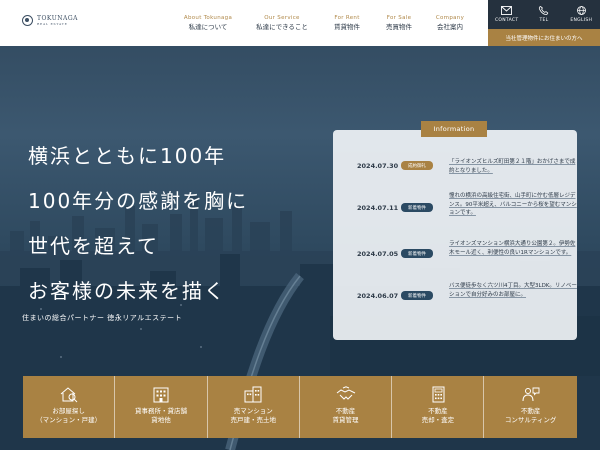 The image size is (600, 450). What do you see at coordinates (454, 129) in the screenshot?
I see `information-heading: Information` at bounding box center [454, 129].